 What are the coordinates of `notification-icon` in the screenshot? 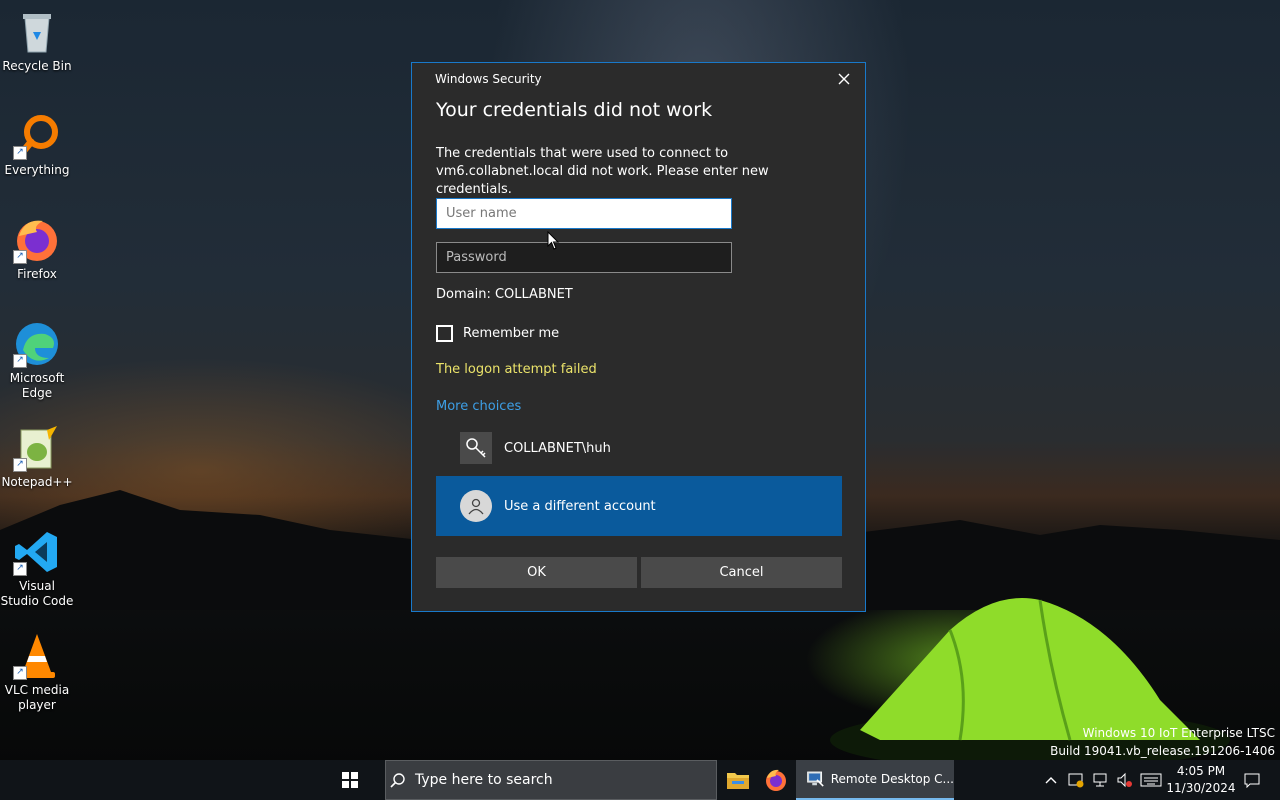 It's located at (1252, 780).